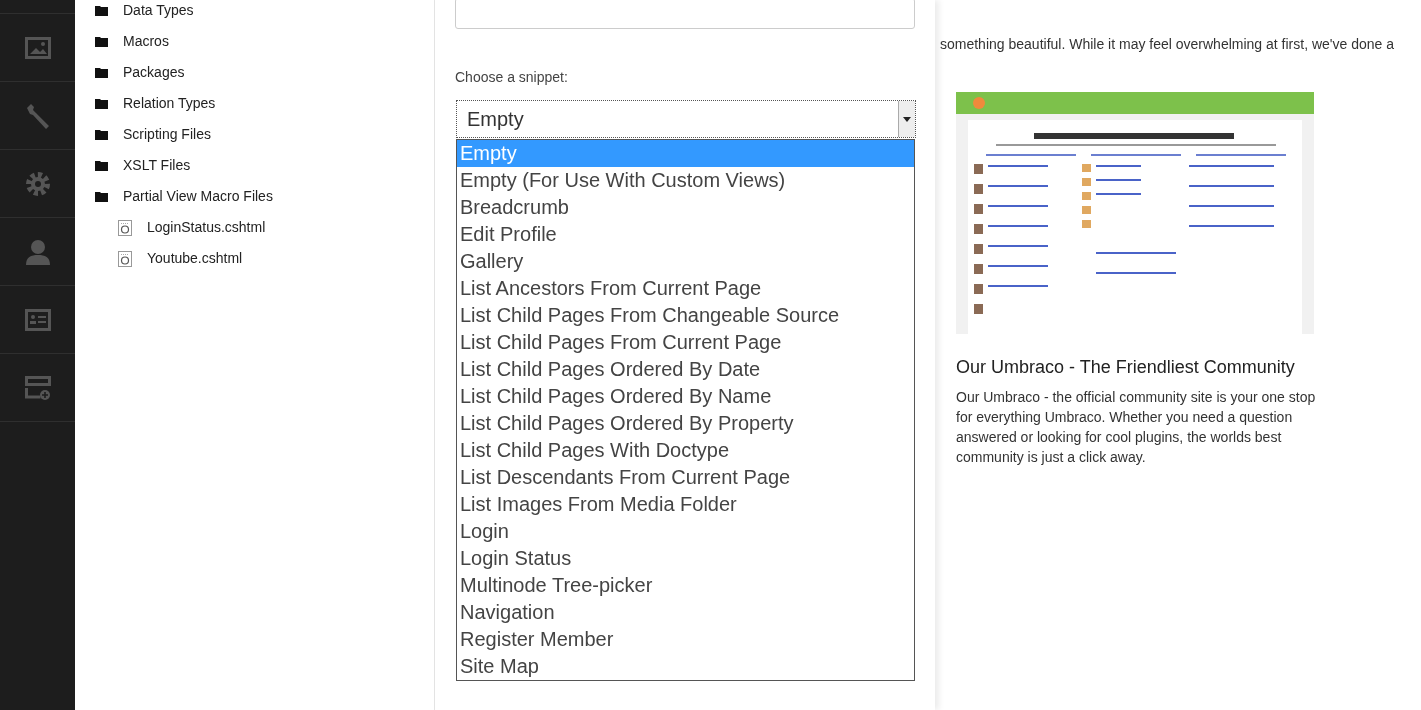  I want to click on snippet-label: Choose a snippet:, so click(512, 77).